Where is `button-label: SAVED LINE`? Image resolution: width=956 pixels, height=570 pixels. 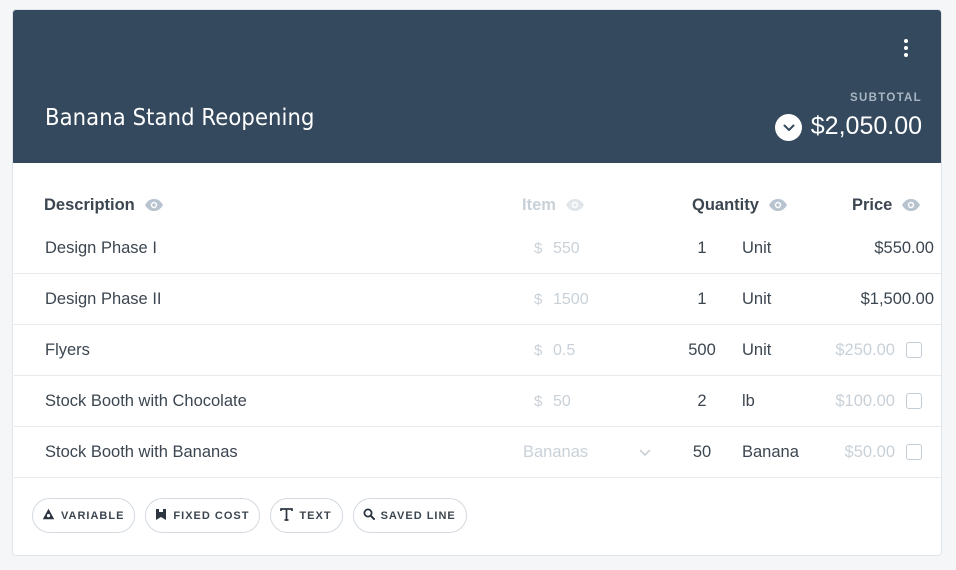 button-label: SAVED LINE is located at coordinates (418, 515).